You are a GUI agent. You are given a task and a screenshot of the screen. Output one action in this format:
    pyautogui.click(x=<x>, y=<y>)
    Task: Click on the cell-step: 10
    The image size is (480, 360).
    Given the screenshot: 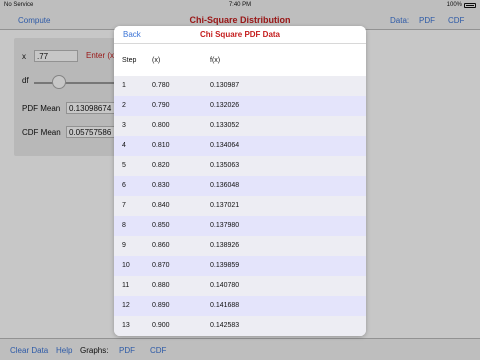 What is the action you would take?
    pyautogui.click(x=126, y=265)
    